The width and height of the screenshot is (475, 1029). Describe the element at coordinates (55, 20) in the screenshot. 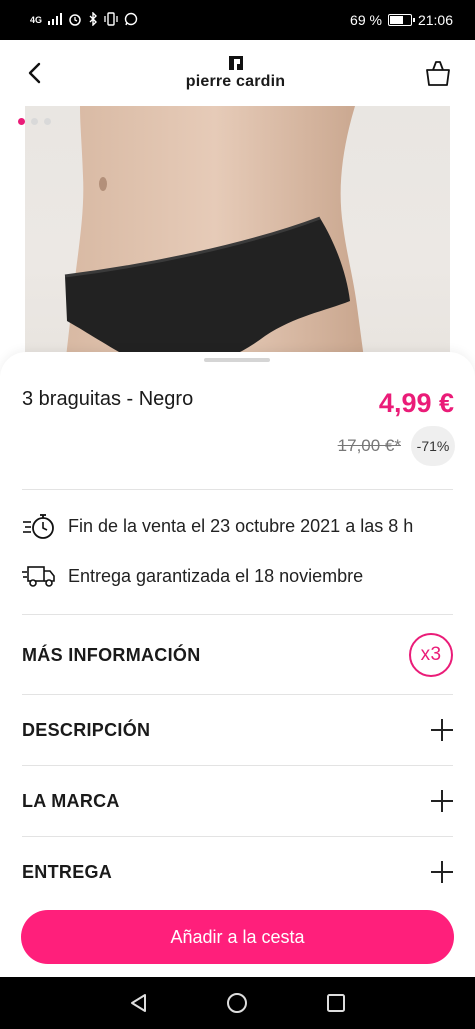

I see `signal-icon` at that location.